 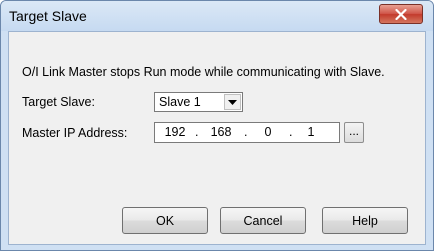 What do you see at coordinates (268, 132) in the screenshot?
I see `ip-octet-3: 0` at bounding box center [268, 132].